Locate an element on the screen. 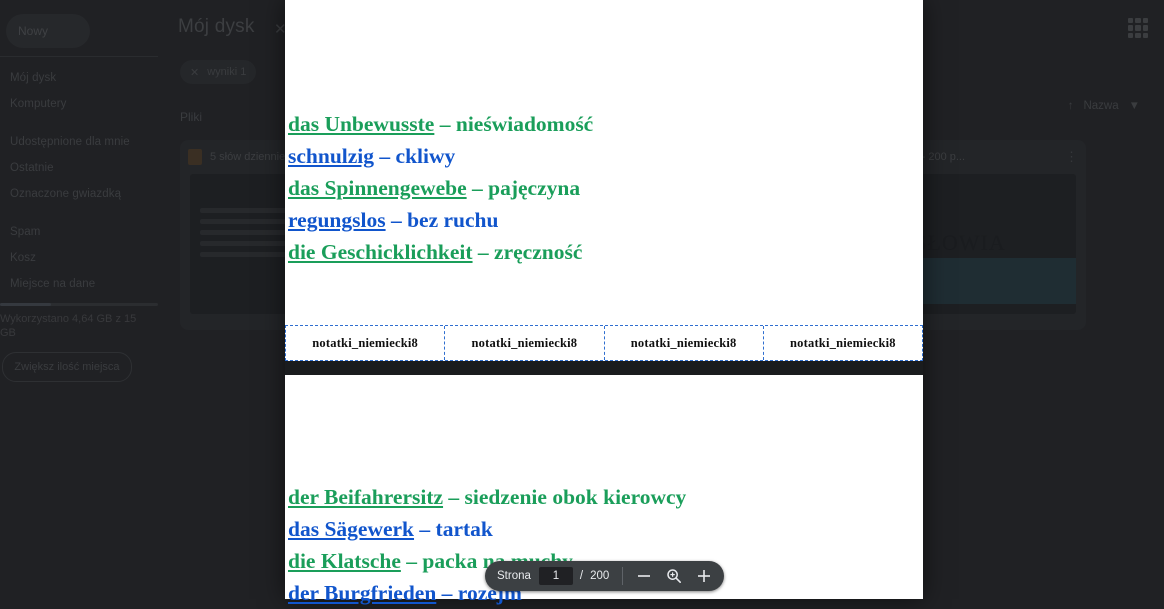 The image size is (1164, 609). sidebar-item-spam: Spam is located at coordinates (84, 232).